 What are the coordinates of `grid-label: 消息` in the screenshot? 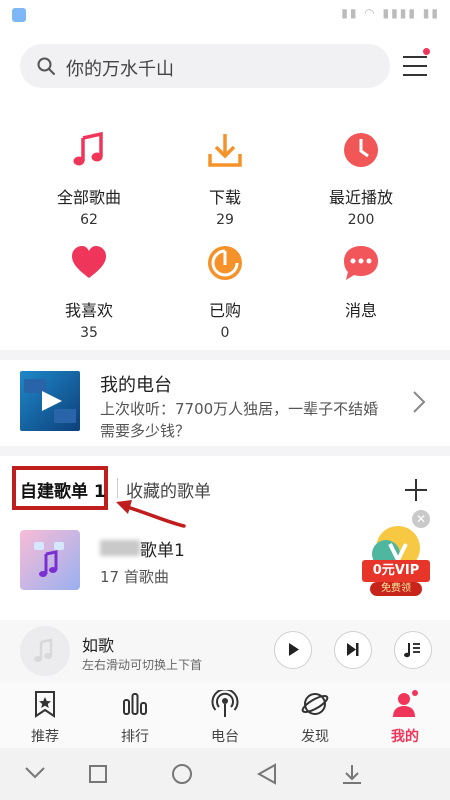 It's located at (360, 310).